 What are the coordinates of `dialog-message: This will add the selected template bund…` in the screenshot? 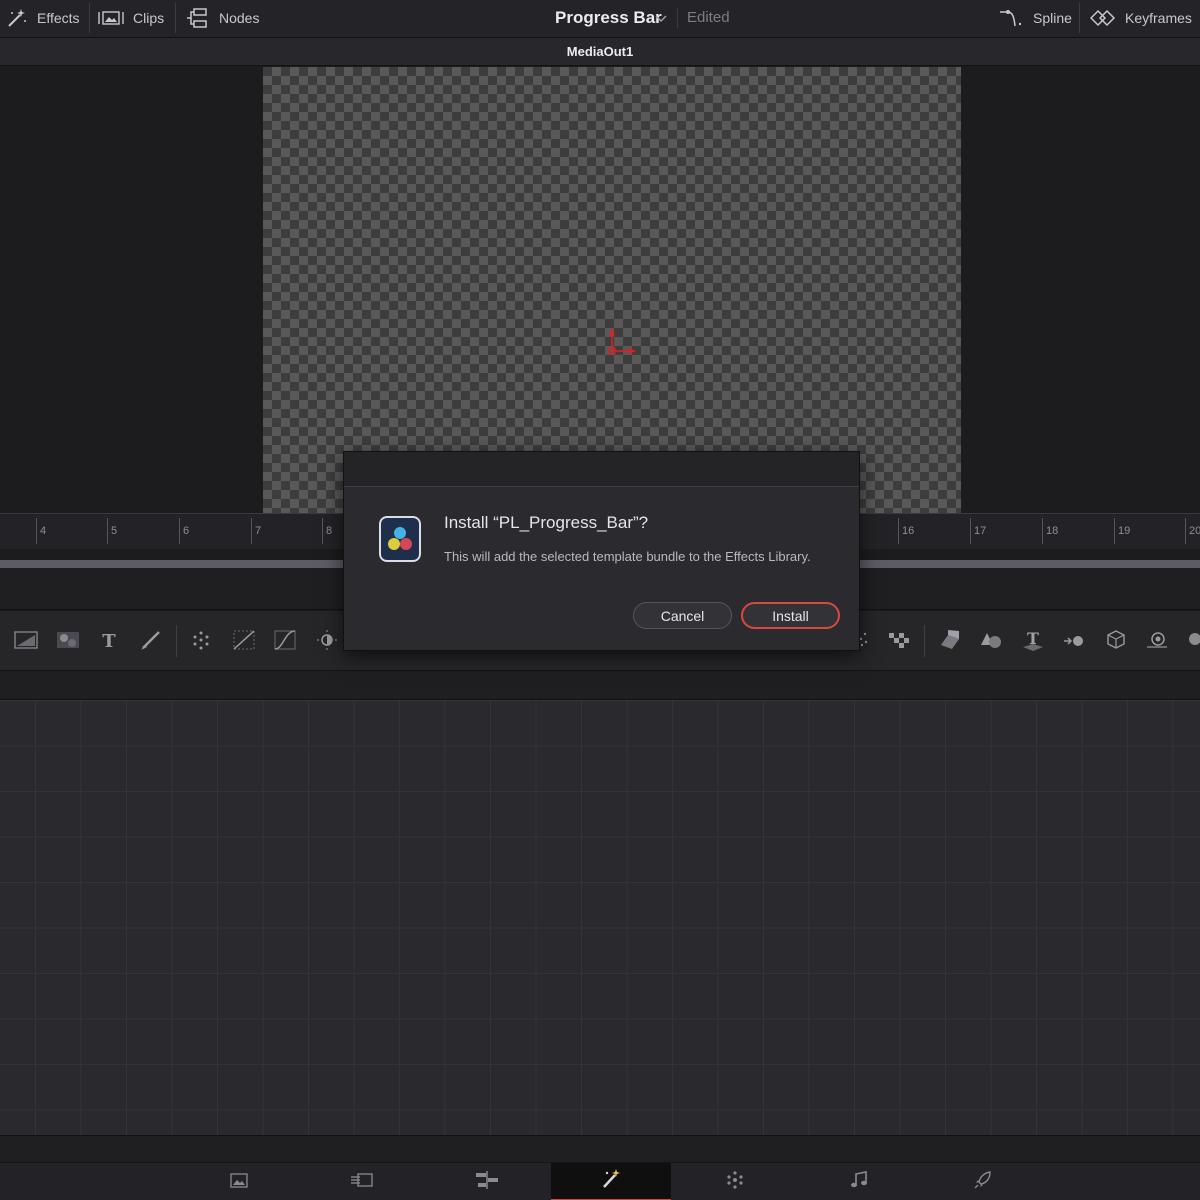 It's located at (627, 556).